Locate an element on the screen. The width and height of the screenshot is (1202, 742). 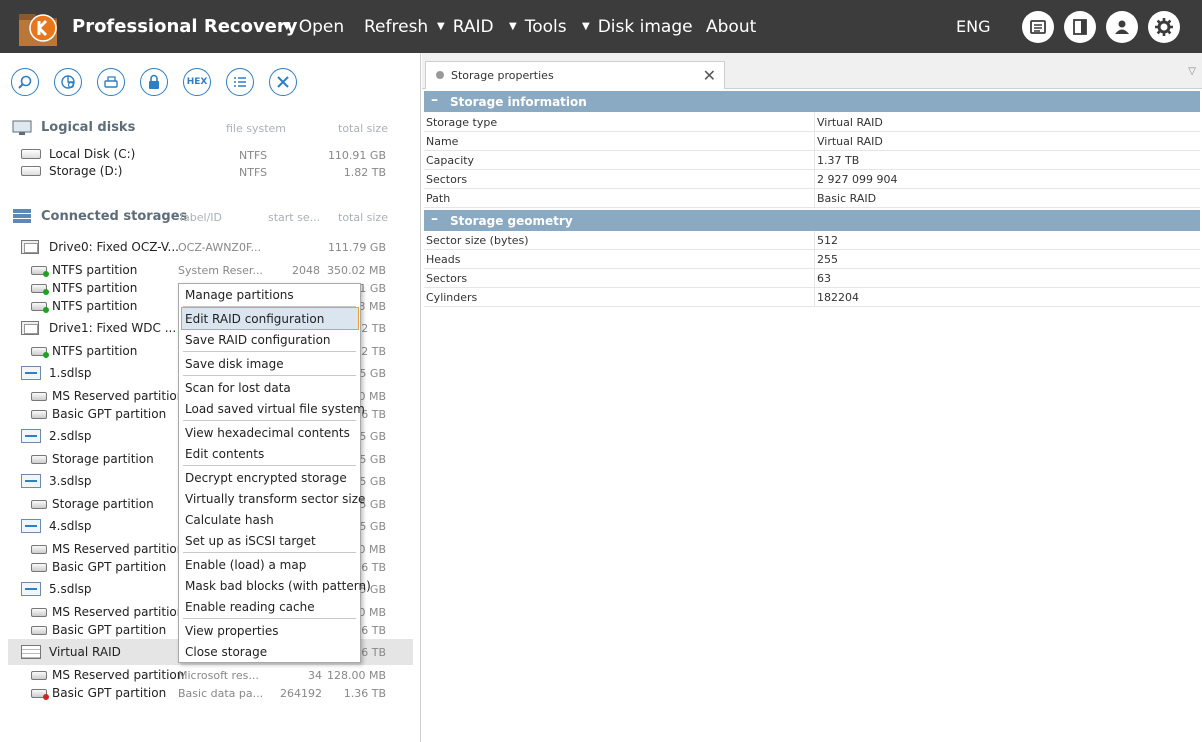
menu-item-save-raid-configuration: Save RAID configuration is located at coordinates (258, 340).